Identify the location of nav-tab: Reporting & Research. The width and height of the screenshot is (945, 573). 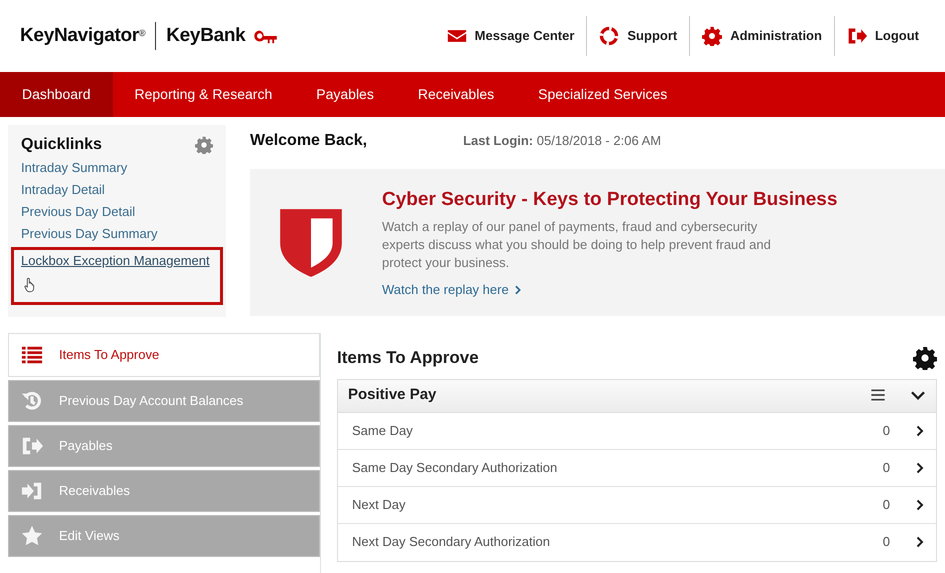
(203, 94).